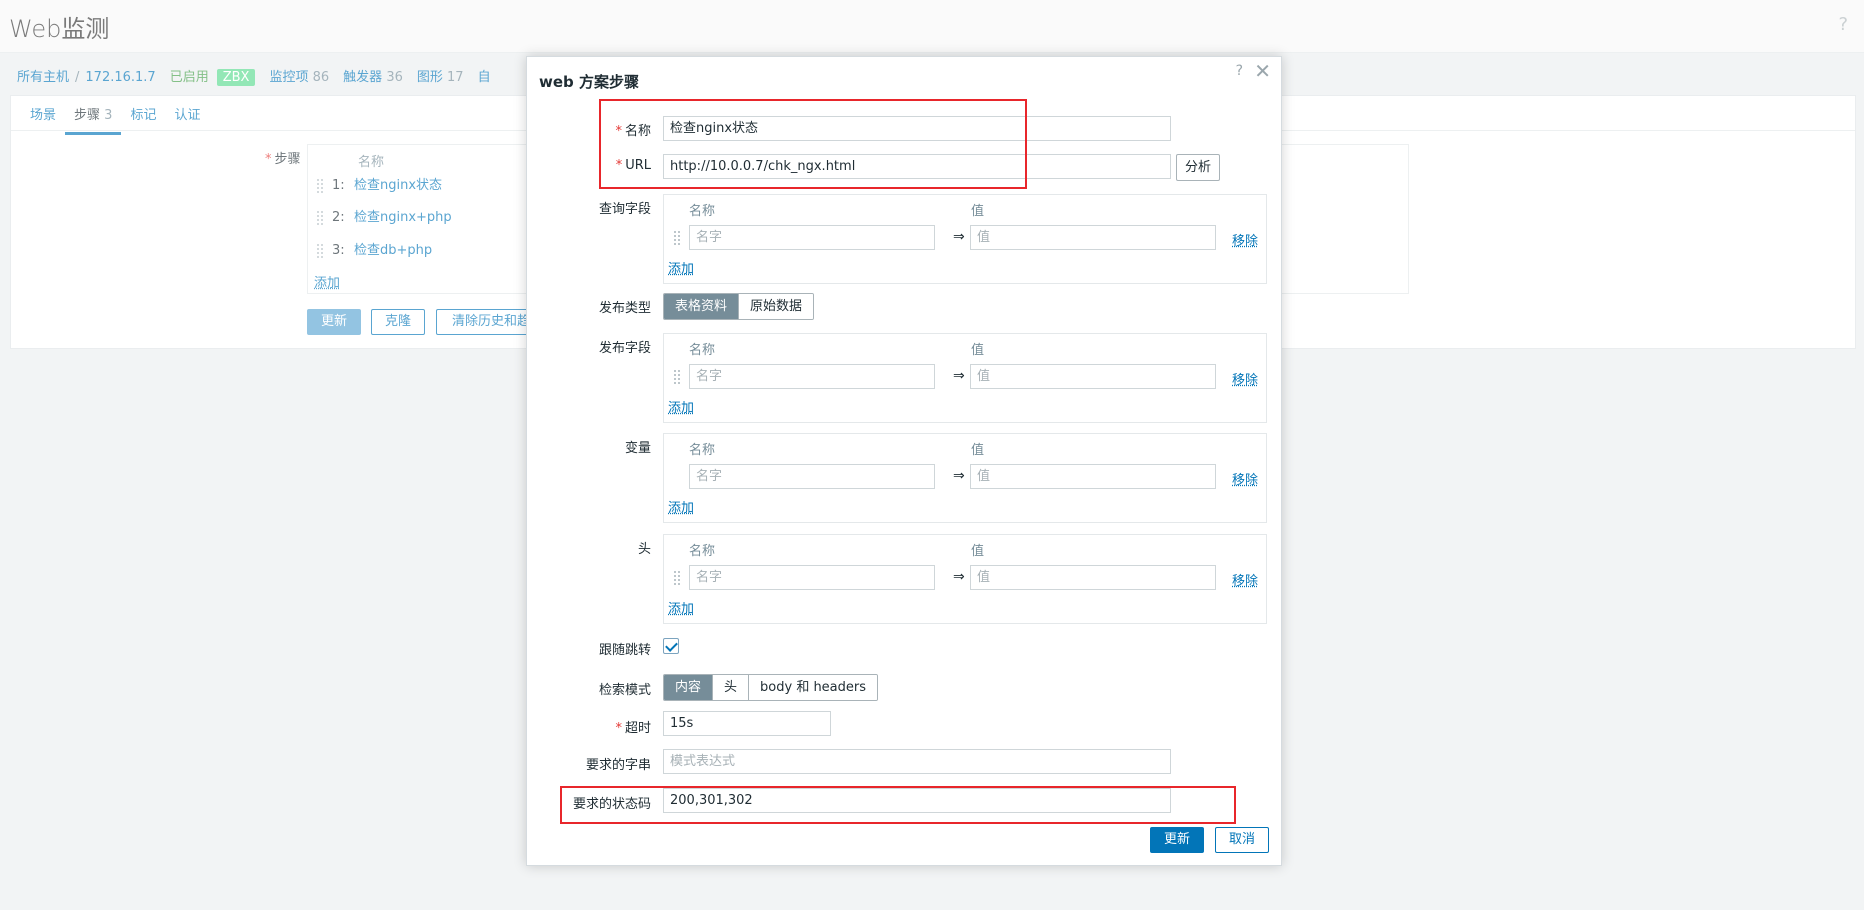  What do you see at coordinates (812, 237) in the screenshot?
I see `query-name-input: 名字` at bounding box center [812, 237].